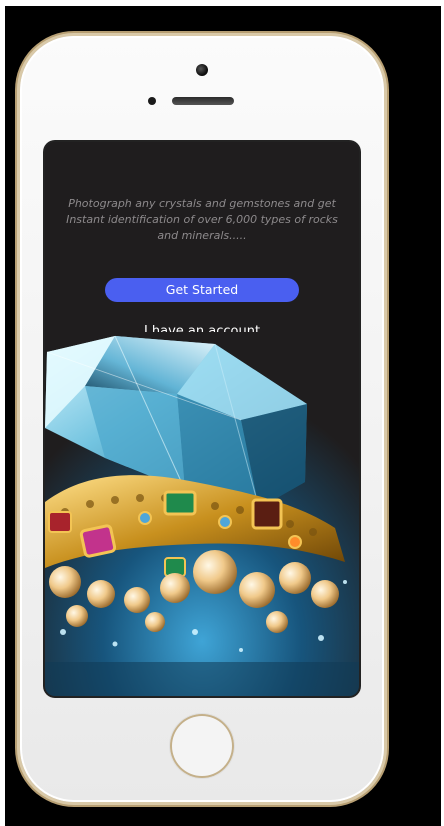 The height and width of the screenshot is (826, 444). Describe the element at coordinates (152, 101) in the screenshot. I see `sensor-icon` at that location.